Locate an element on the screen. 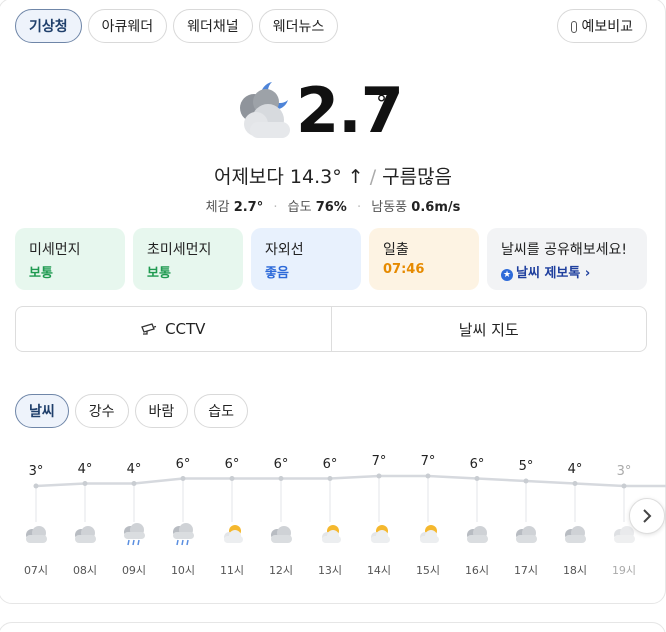 Image resolution: width=666 pixels, height=632 pixels. cloudy-night-icon is located at coordinates (265, 110).